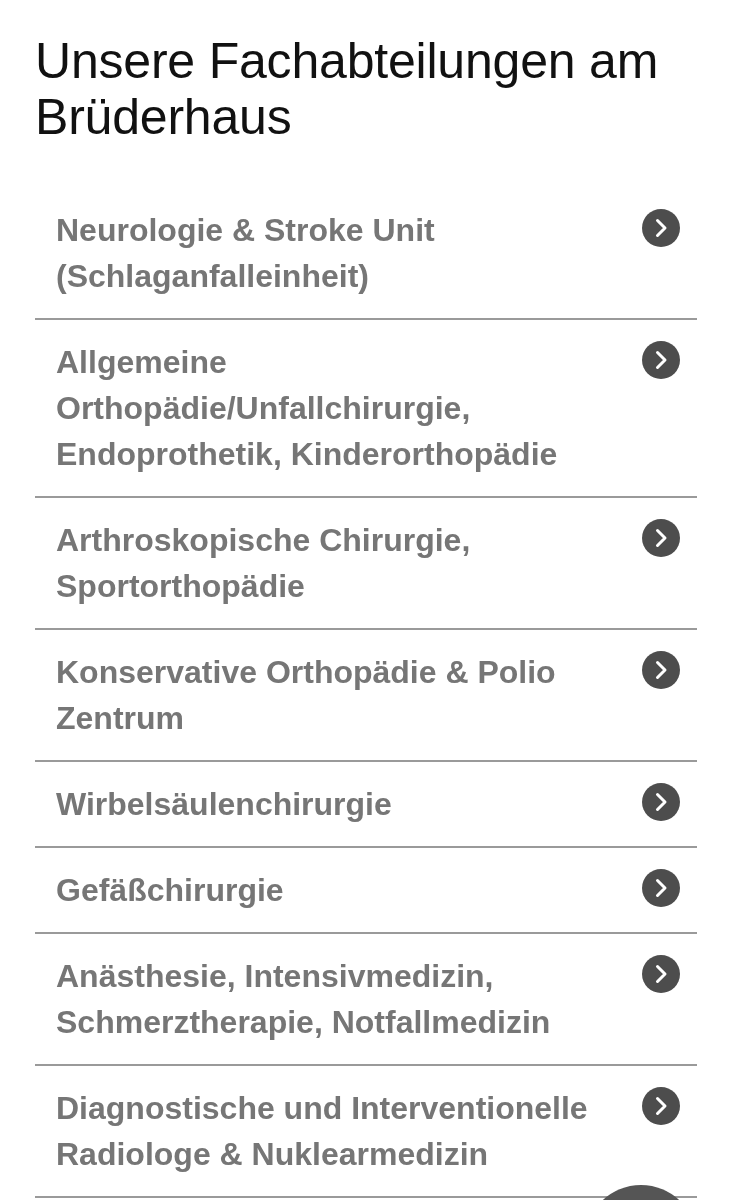  What do you see at coordinates (366, 696) in the screenshot?
I see `department-link: Konservative Orthopädie & Polio Zentrum` at bounding box center [366, 696].